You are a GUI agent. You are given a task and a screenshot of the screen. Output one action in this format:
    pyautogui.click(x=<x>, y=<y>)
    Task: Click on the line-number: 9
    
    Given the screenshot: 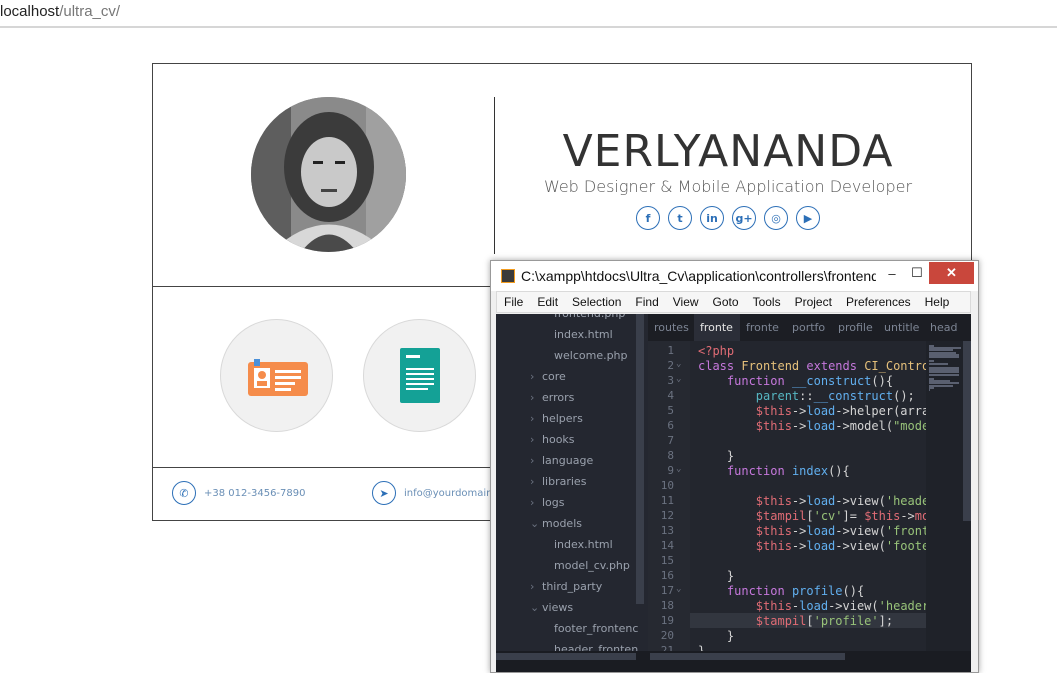 What is the action you would take?
    pyautogui.click(x=670, y=470)
    